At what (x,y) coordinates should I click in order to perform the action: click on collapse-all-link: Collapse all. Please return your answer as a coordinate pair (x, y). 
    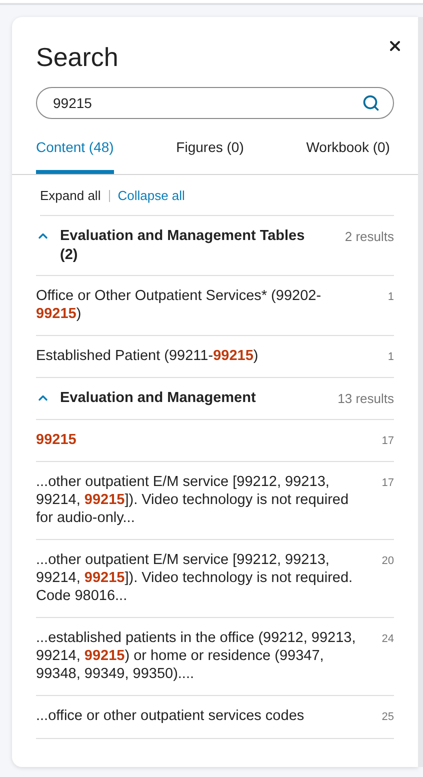
    Looking at the image, I should click on (151, 196).